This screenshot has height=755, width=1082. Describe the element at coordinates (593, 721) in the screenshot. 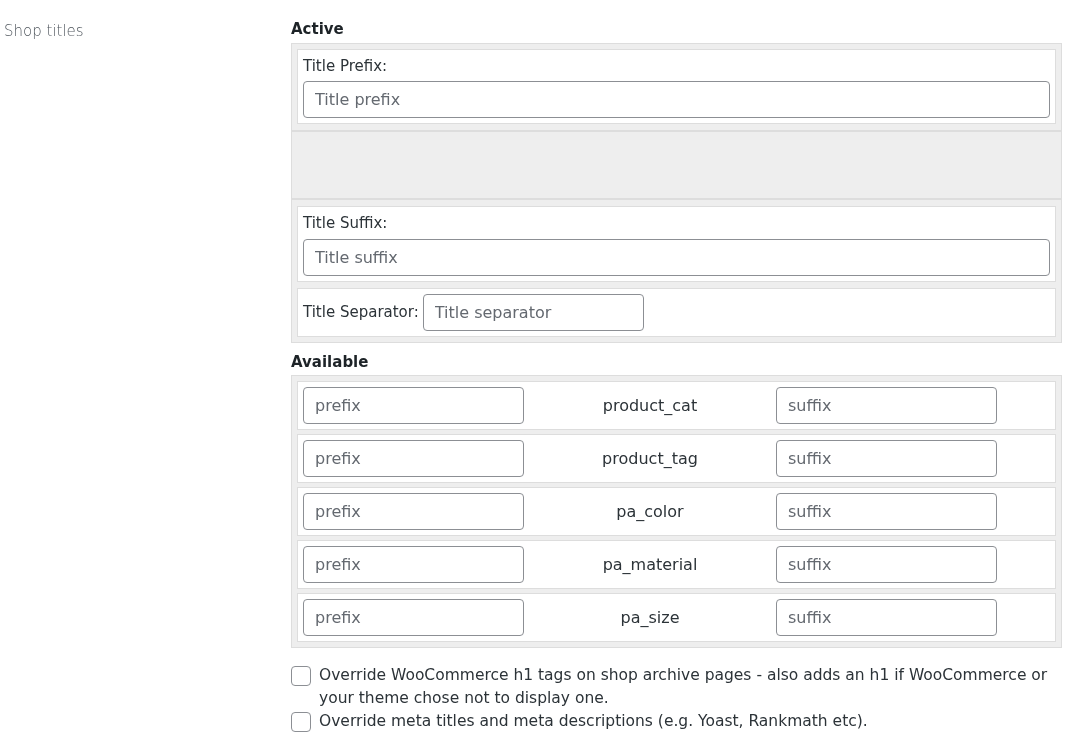

I see `option-label: Override meta titles and meta descriptions (e.g. Yoast, Rankmath etc).` at that location.